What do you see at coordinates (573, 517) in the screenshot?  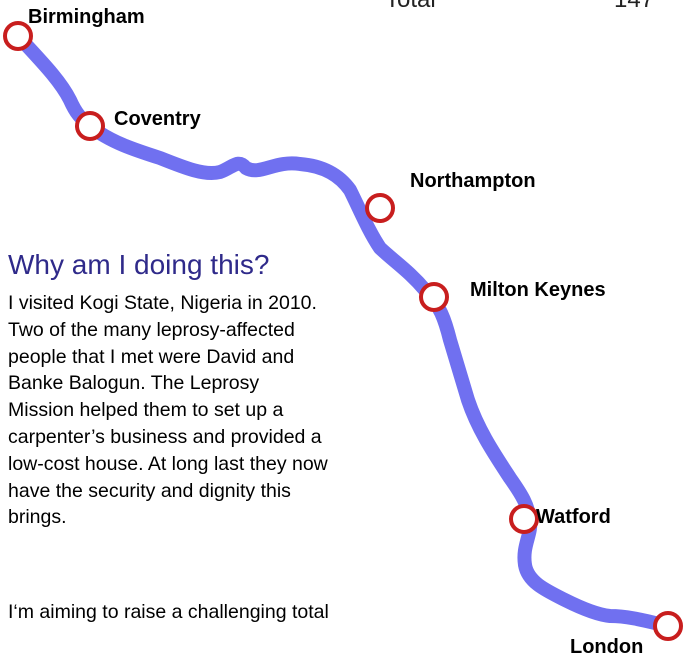 I see `town-label-watford: Watford` at bounding box center [573, 517].